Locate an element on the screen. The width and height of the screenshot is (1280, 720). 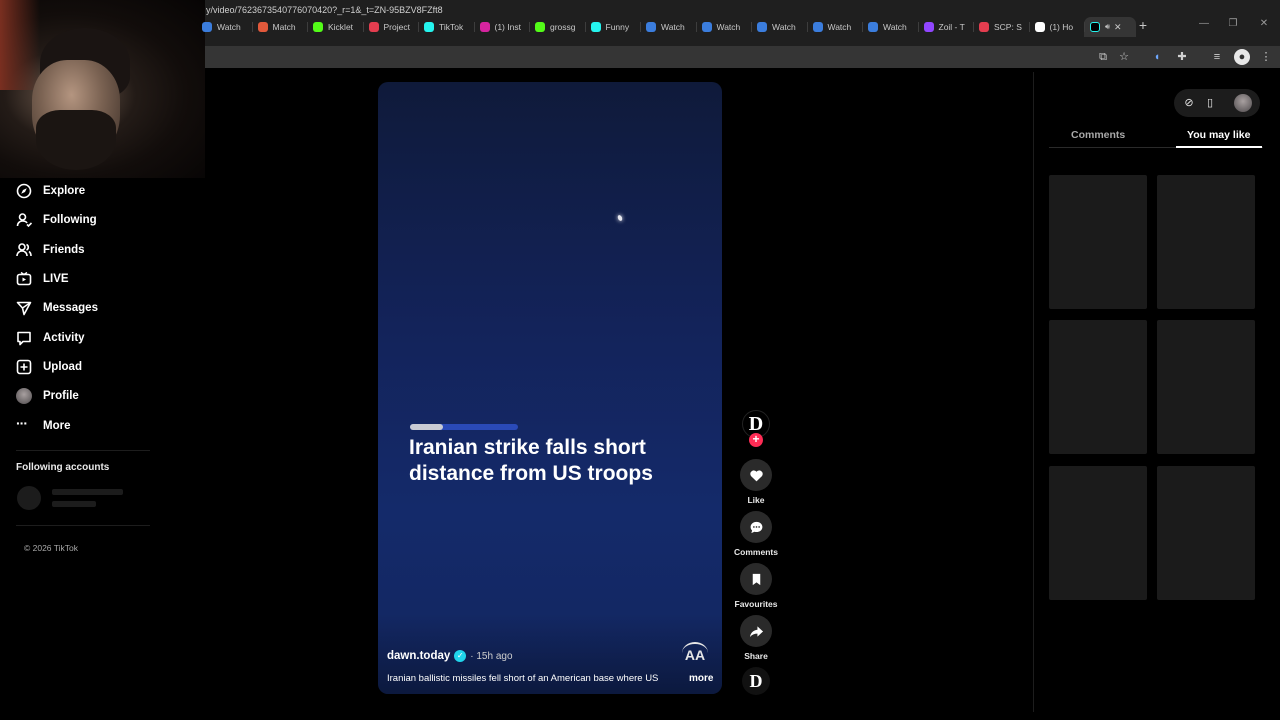
caption-more-button: more is located at coordinates (701, 678).